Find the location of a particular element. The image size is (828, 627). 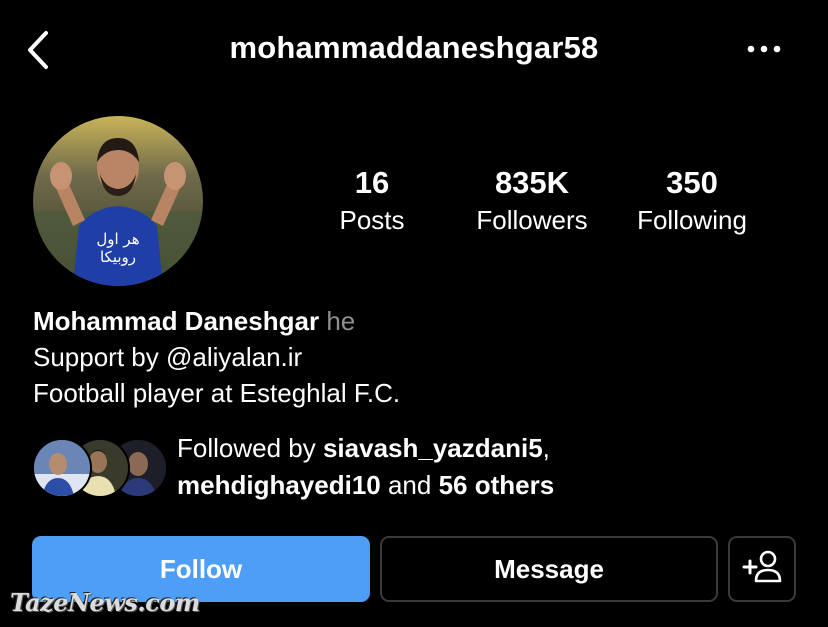

mutual-follower-link: mehdighayedi10 is located at coordinates (279, 485).